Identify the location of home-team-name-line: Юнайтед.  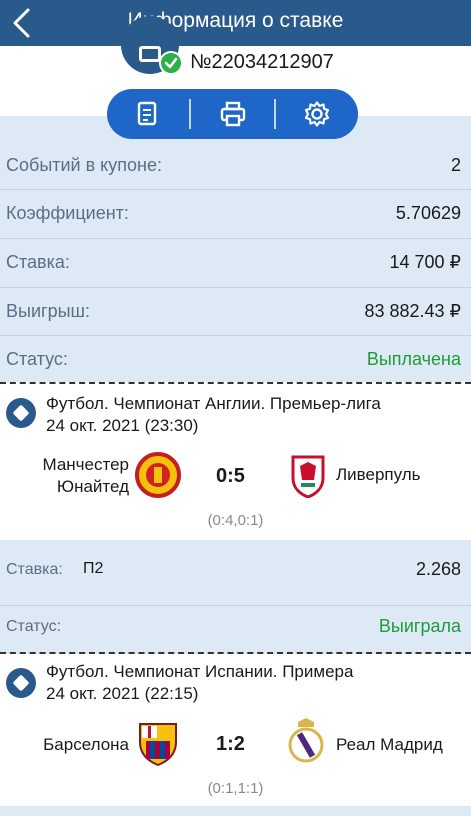
(92, 486).